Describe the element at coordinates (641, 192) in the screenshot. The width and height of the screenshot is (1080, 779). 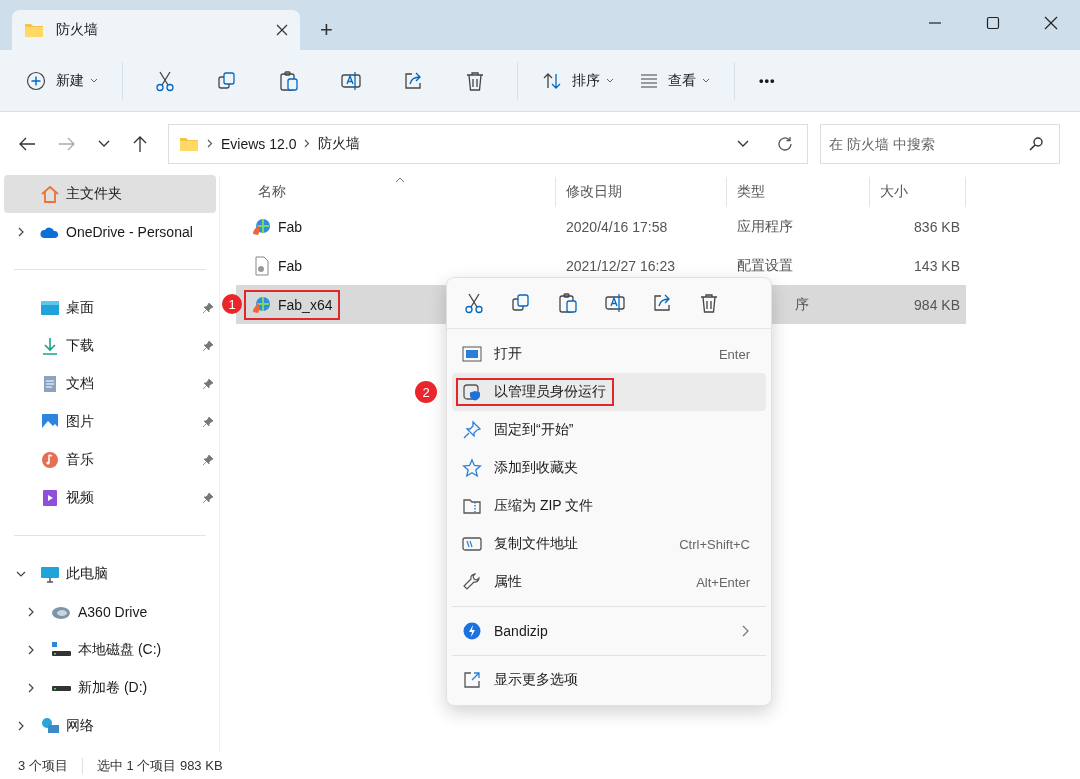
I see `column-header: 修改日期` at that location.